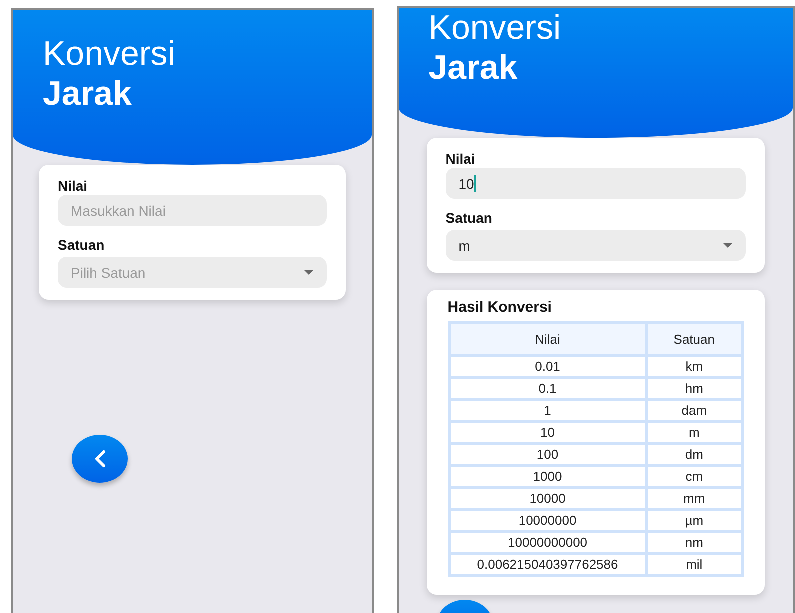  Describe the element at coordinates (547, 564) in the screenshot. I see `table-cell: 0.006215040397762586` at that location.